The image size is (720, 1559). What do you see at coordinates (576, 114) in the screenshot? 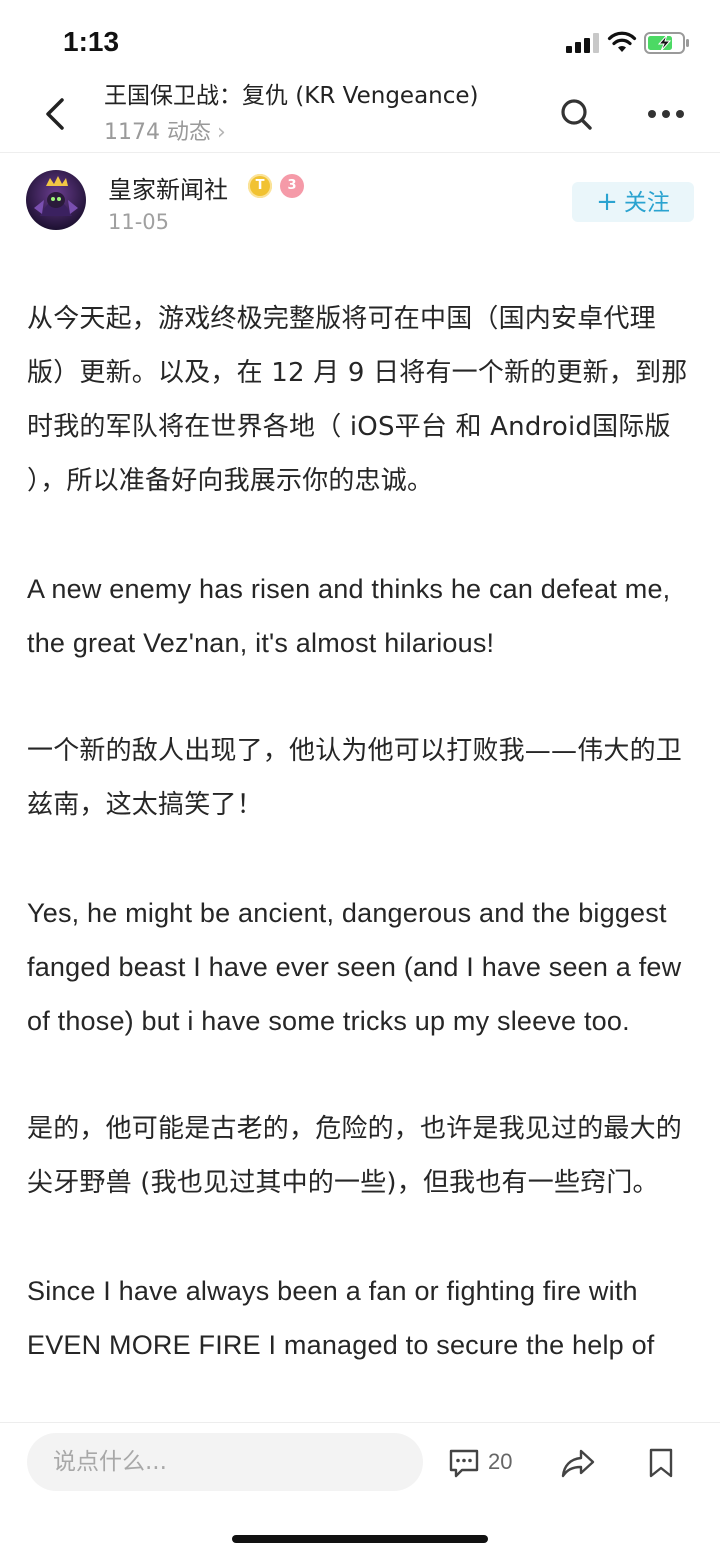
I see `search-icon` at bounding box center [576, 114].